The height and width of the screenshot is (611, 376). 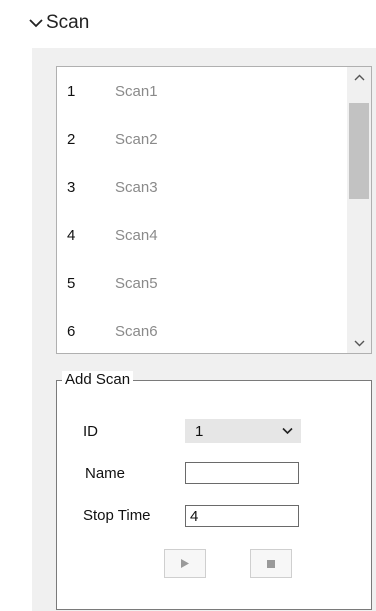 I want to click on stop-icon, so click(x=271, y=563).